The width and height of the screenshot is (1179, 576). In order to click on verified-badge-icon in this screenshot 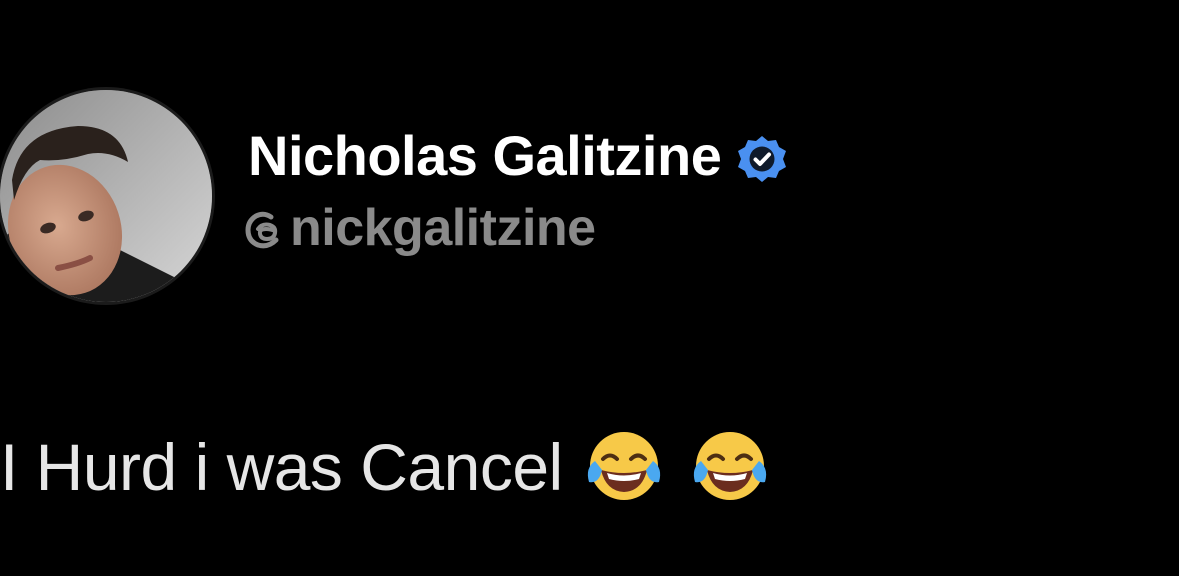, I will do `click(762, 159)`.